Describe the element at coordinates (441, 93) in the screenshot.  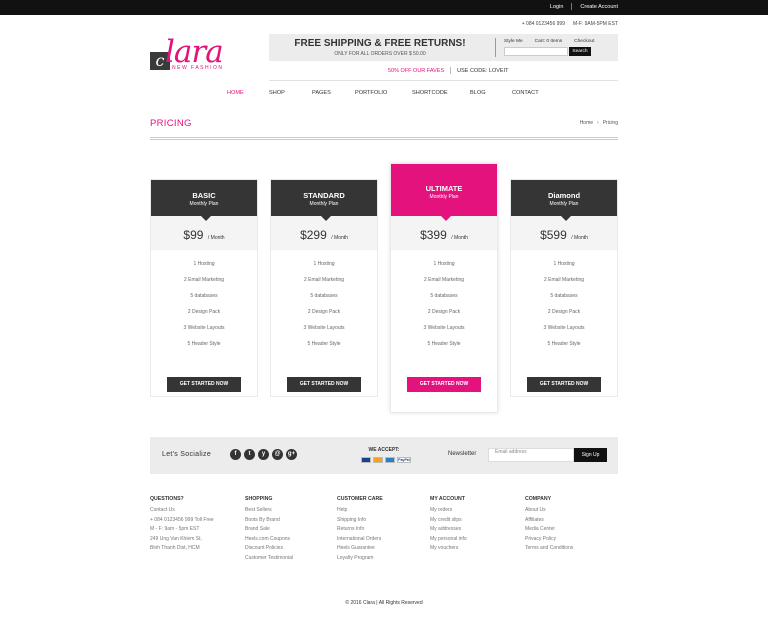
I see `nav-shortcode: SHORTCODE` at that location.